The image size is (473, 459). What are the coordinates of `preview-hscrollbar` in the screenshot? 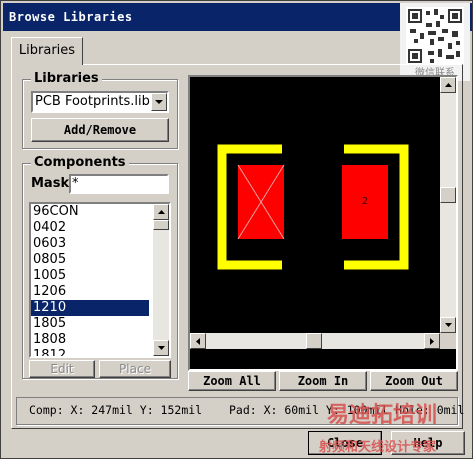 It's located at (315, 341).